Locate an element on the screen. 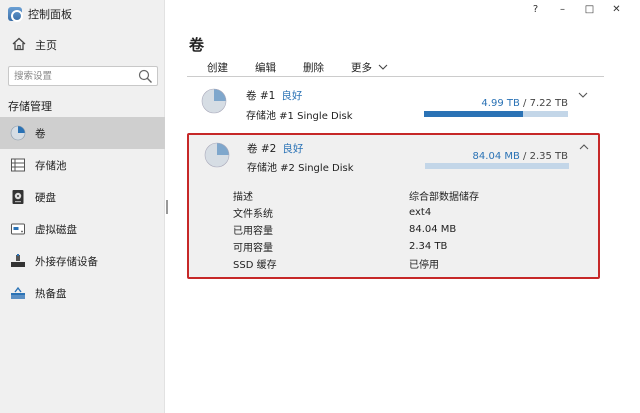 The height and width of the screenshot is (413, 640). sidebar-item-label: 硬盘 is located at coordinates (45, 197).